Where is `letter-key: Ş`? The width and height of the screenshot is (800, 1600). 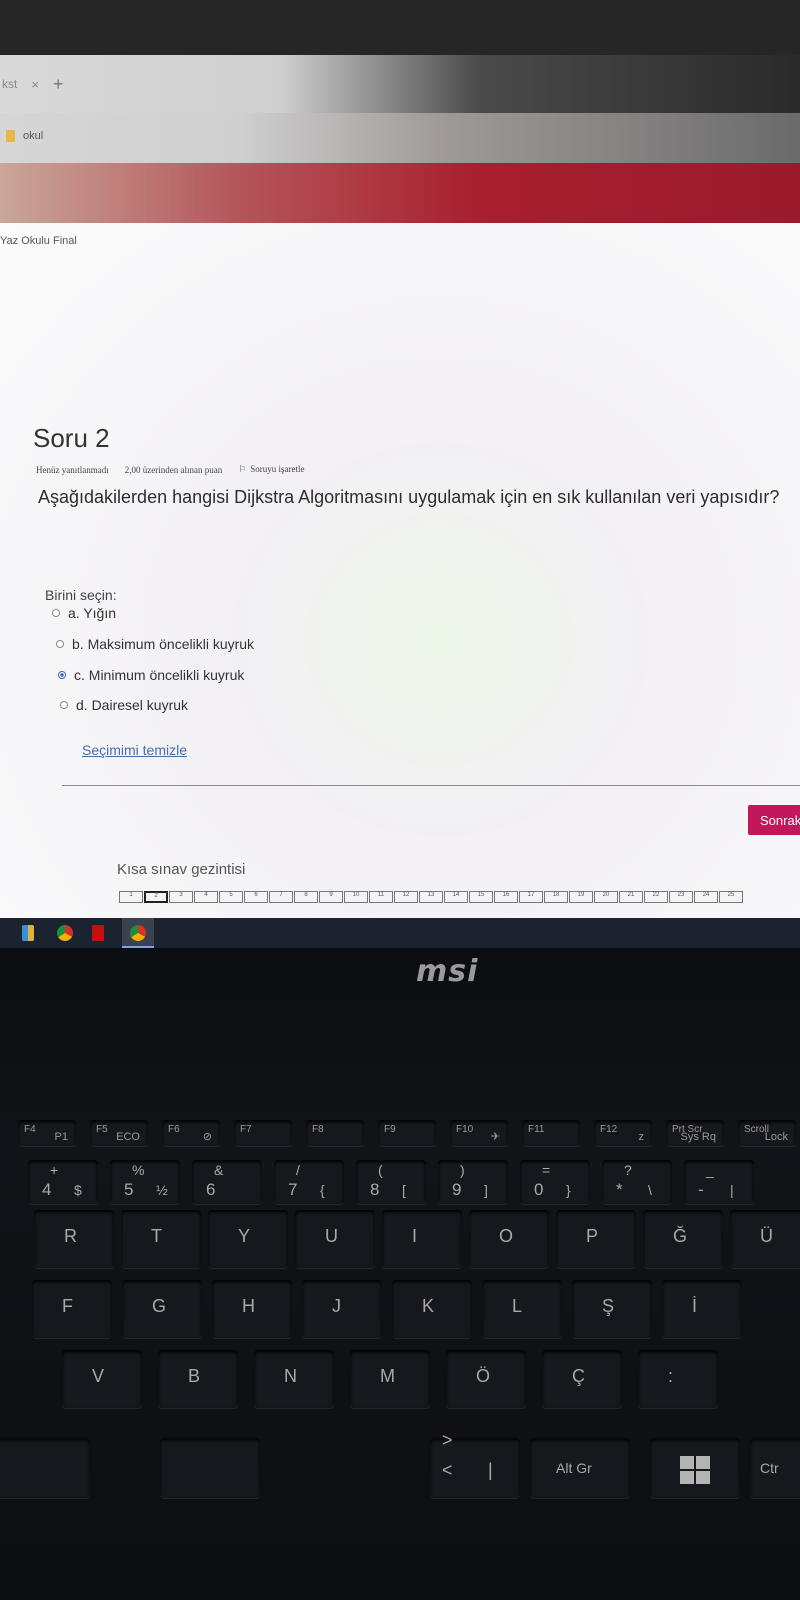
letter-key: Ş is located at coordinates (612, 1309).